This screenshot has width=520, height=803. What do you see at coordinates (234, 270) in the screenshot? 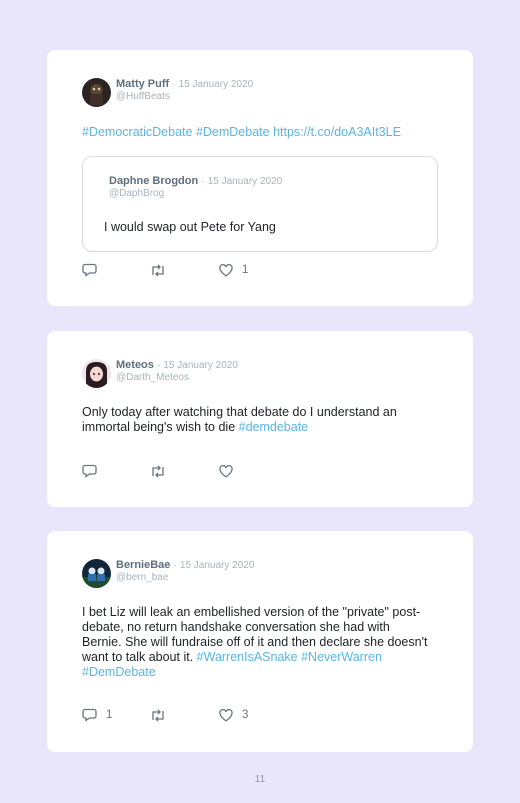
I see `like-button: 1` at bounding box center [234, 270].